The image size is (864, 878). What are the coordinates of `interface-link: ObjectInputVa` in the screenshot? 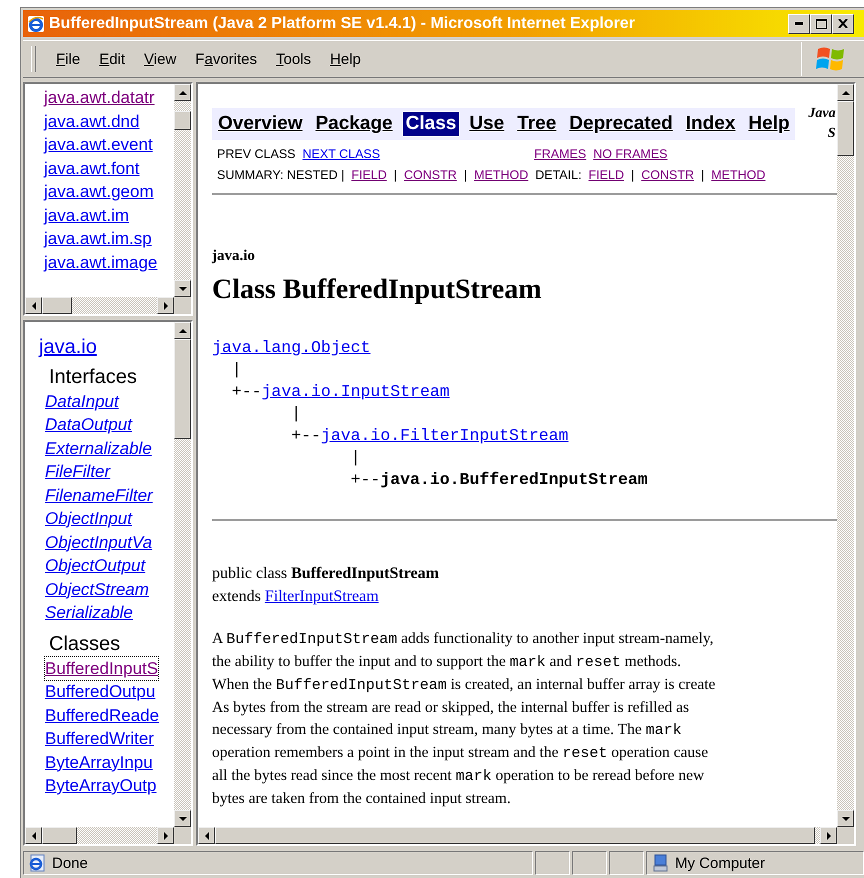 It's located at (98, 542).